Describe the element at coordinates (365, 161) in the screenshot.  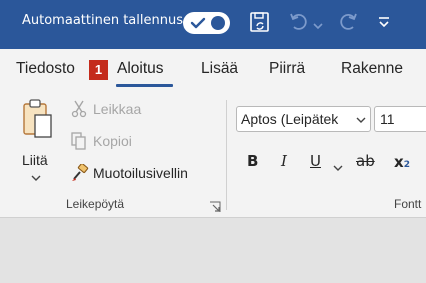
I see `strikethrough-button: ab` at that location.